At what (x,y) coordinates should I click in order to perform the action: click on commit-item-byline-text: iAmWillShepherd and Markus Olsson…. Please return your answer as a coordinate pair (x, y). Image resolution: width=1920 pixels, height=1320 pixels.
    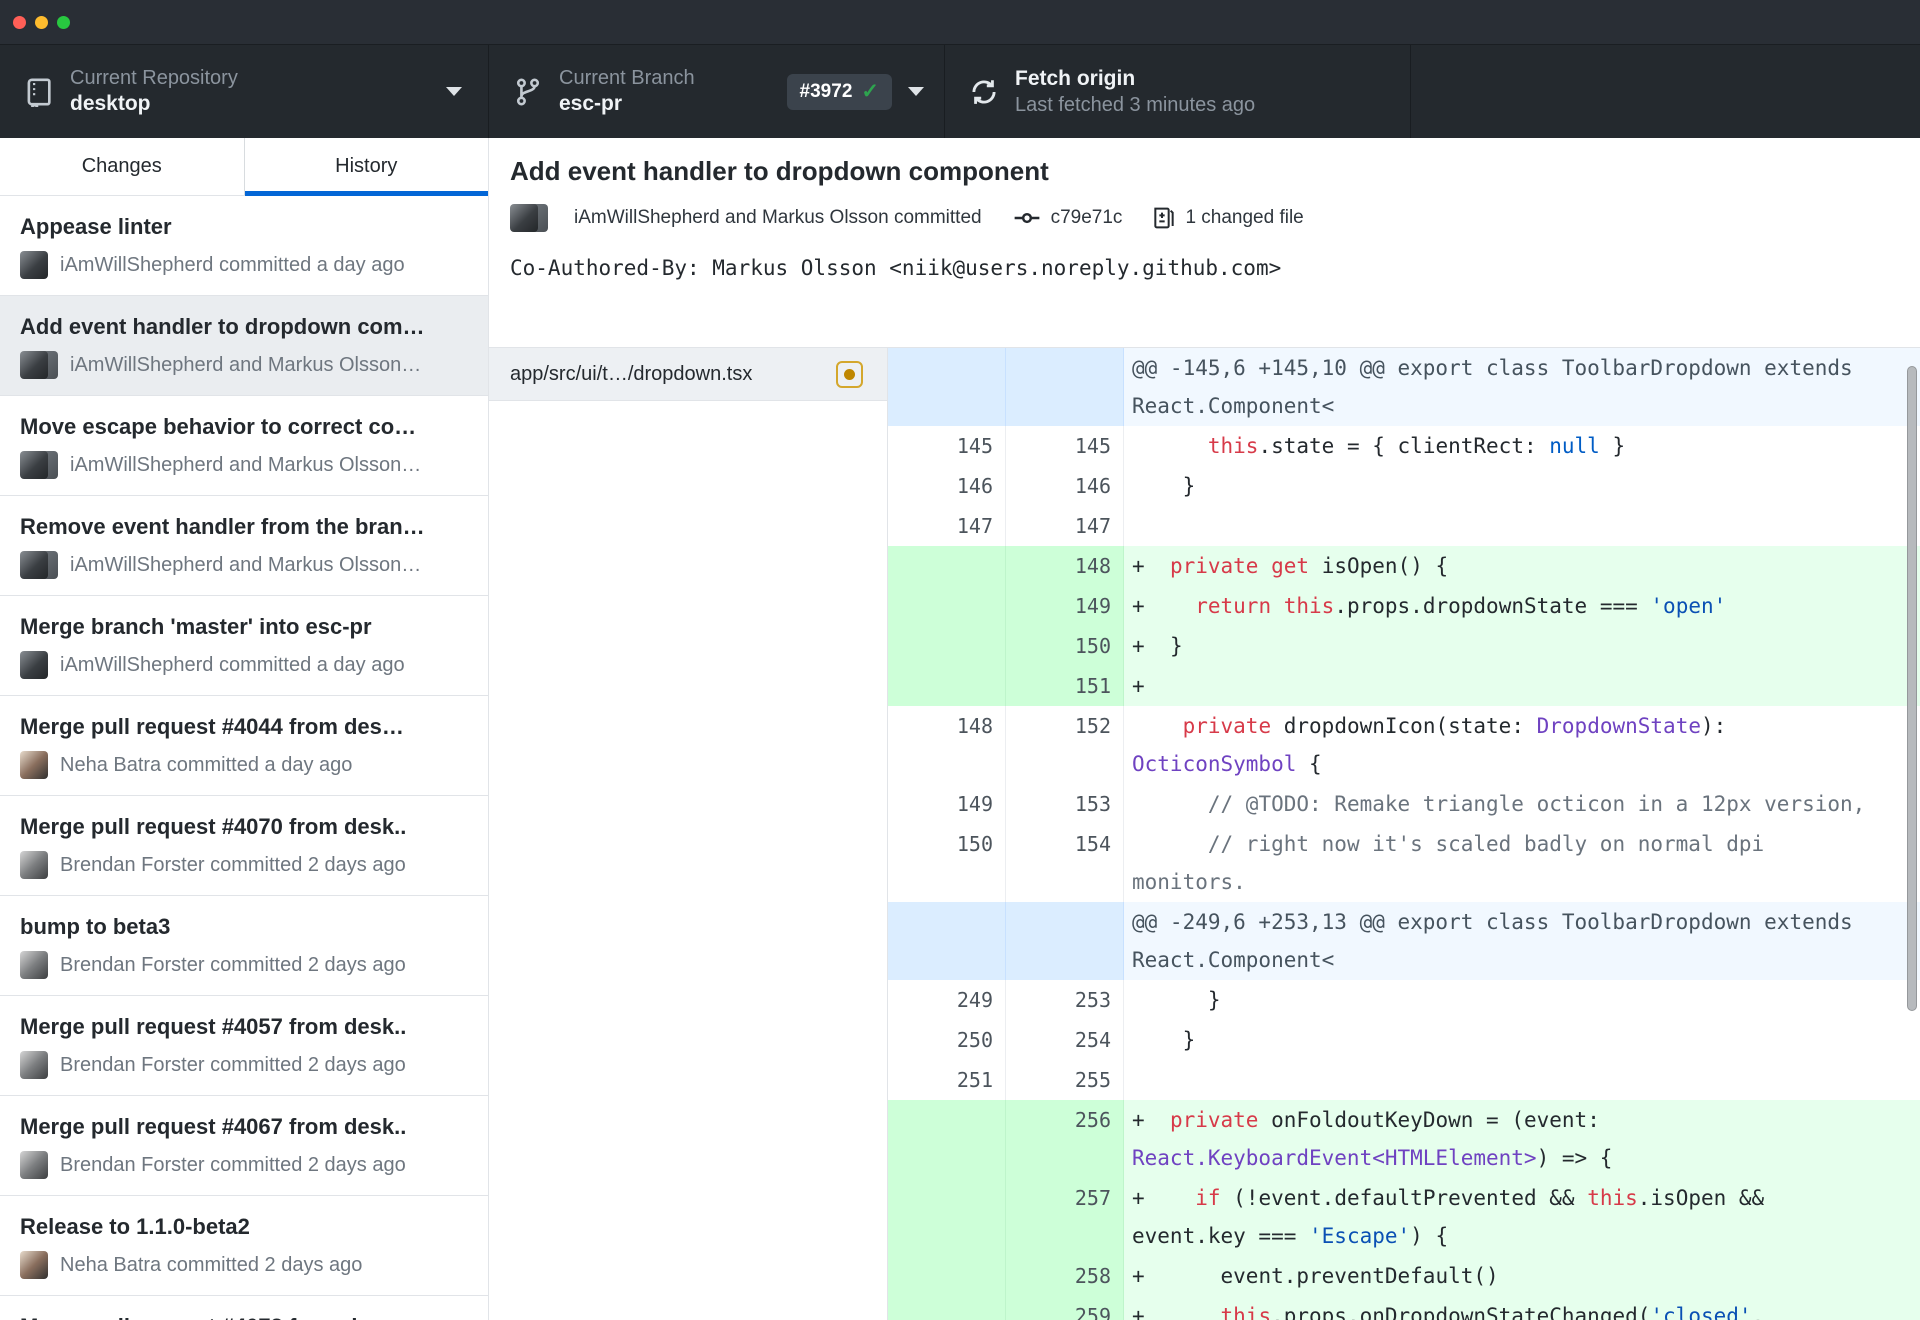
    Looking at the image, I should click on (246, 464).